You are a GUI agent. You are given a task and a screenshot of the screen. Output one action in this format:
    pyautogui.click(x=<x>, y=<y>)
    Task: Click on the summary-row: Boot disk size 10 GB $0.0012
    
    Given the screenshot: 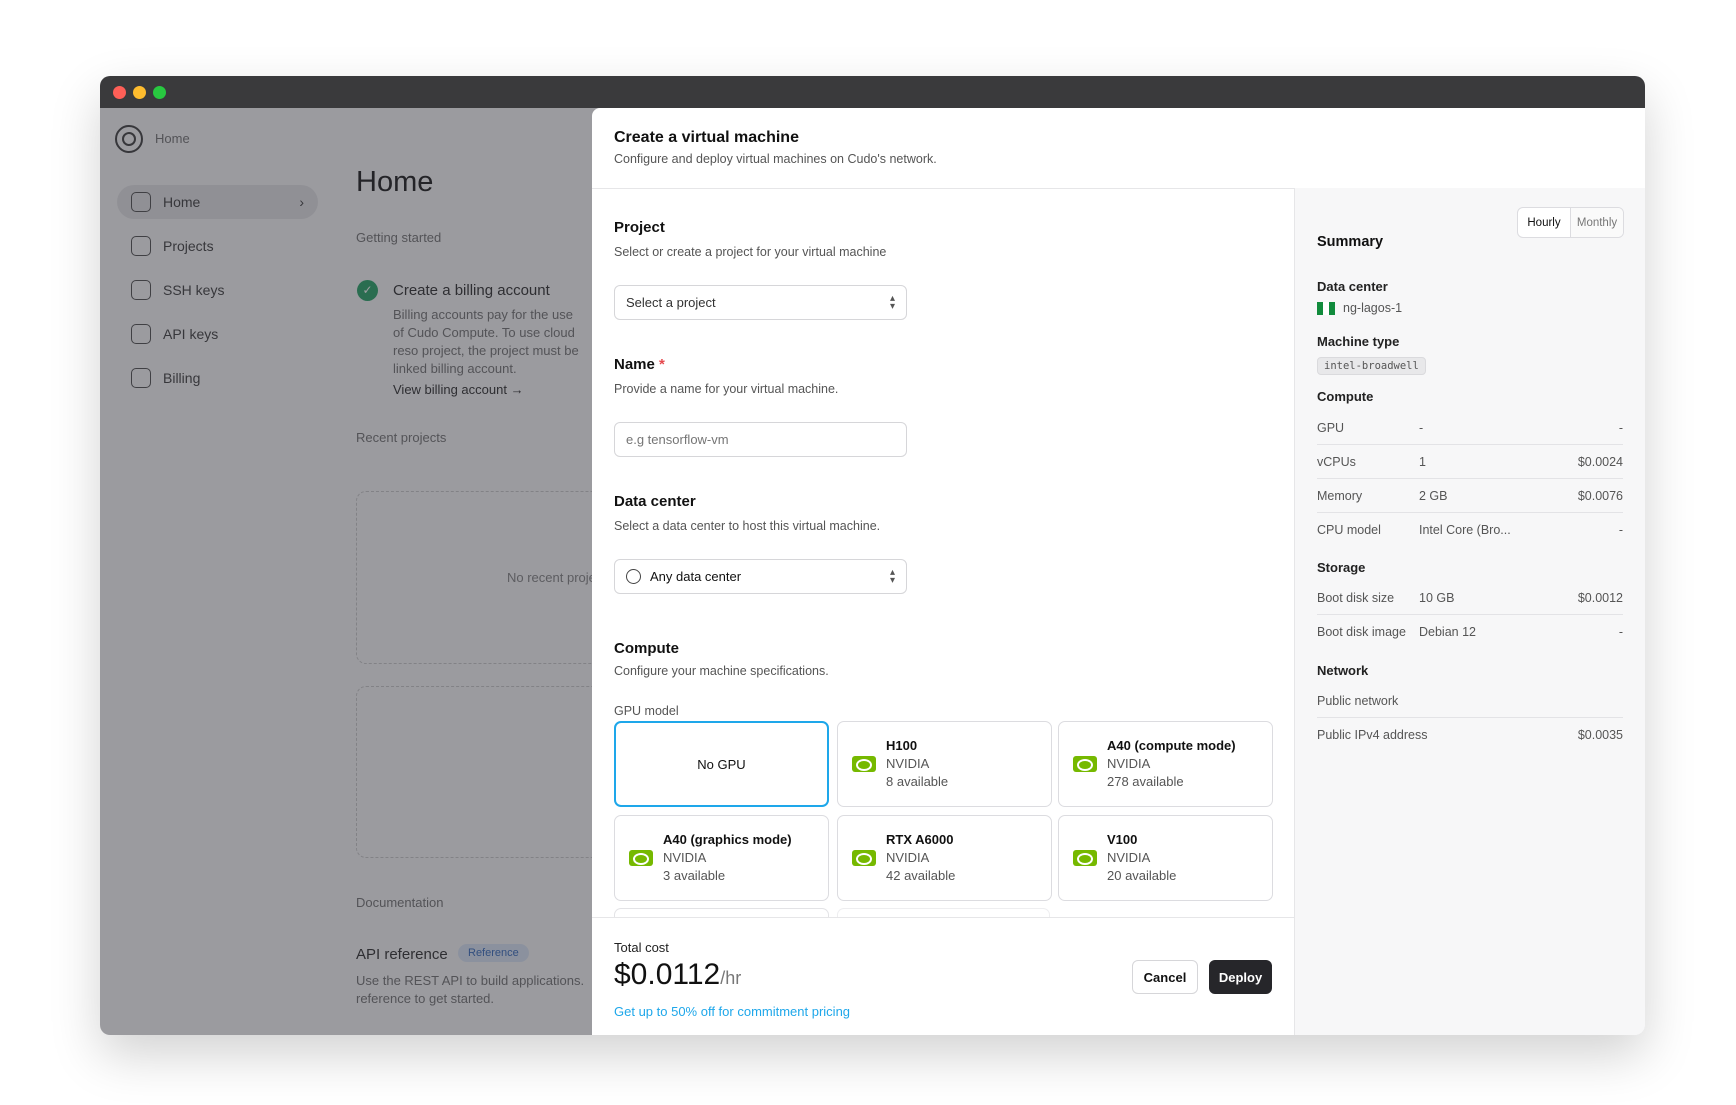 What is the action you would take?
    pyautogui.click(x=1470, y=598)
    